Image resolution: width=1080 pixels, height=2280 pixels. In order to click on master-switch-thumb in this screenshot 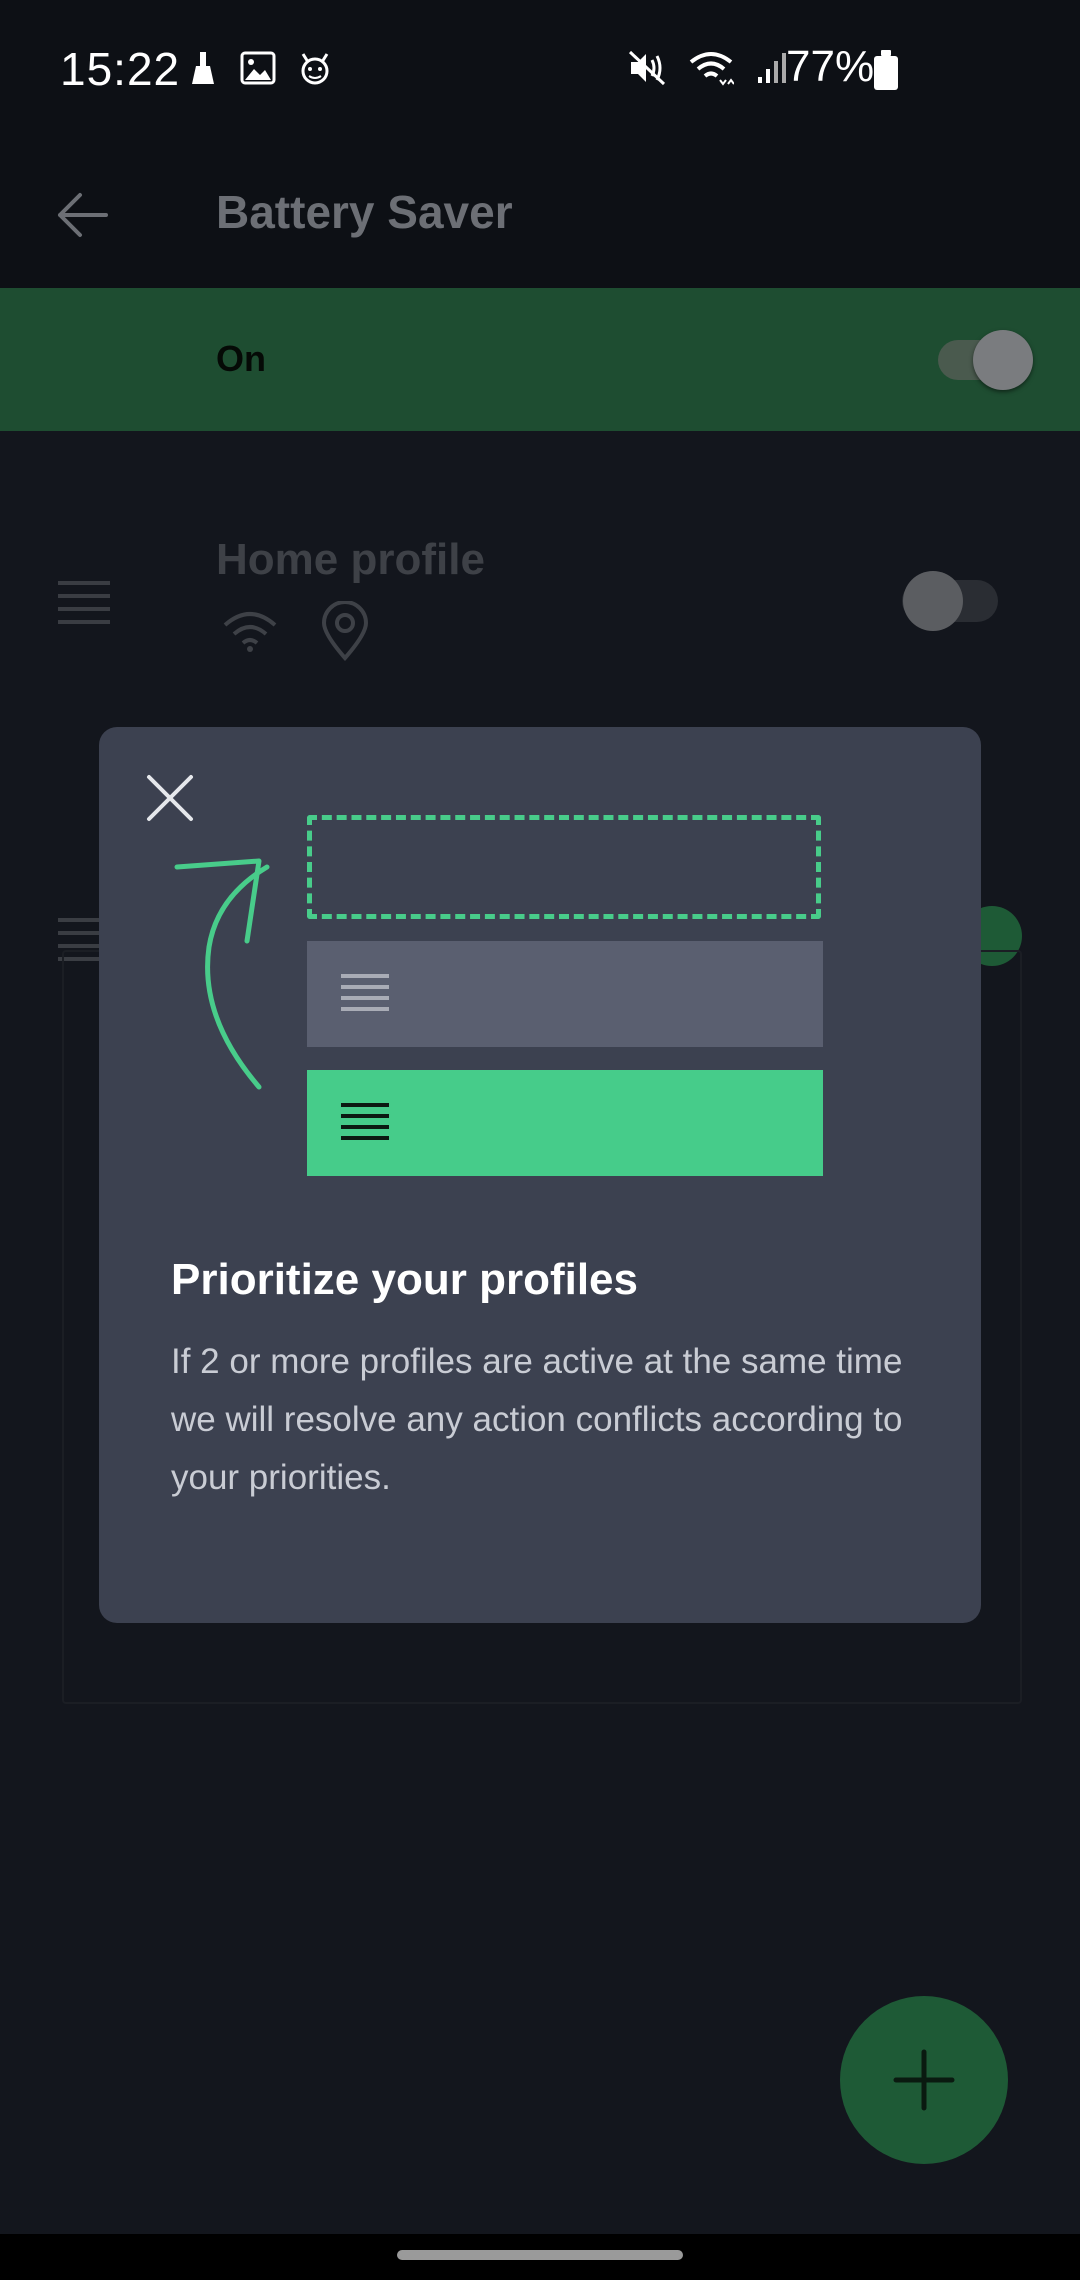, I will do `click(1003, 360)`.